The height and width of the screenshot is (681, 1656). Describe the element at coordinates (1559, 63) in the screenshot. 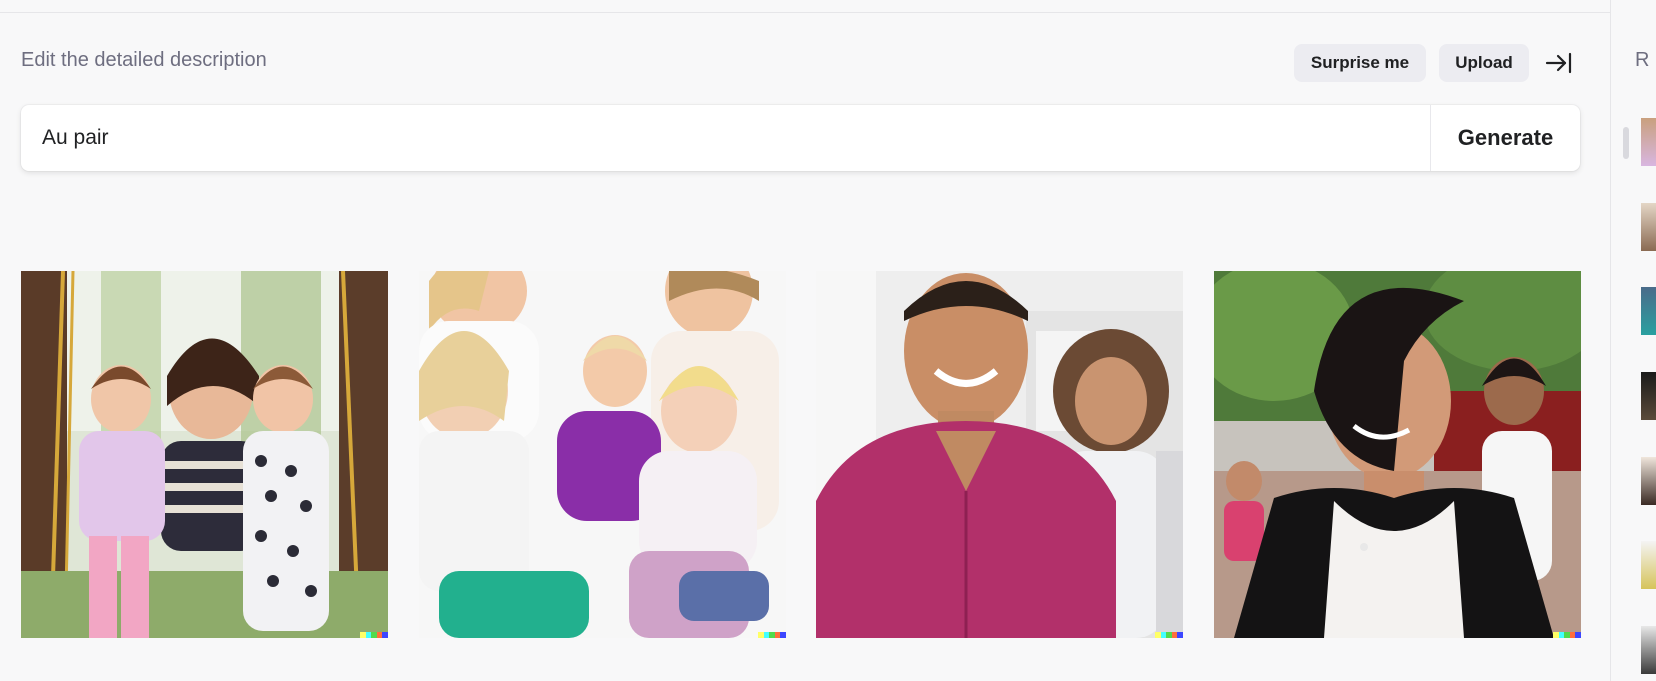

I see `arrow-right-to-bar-icon` at that location.